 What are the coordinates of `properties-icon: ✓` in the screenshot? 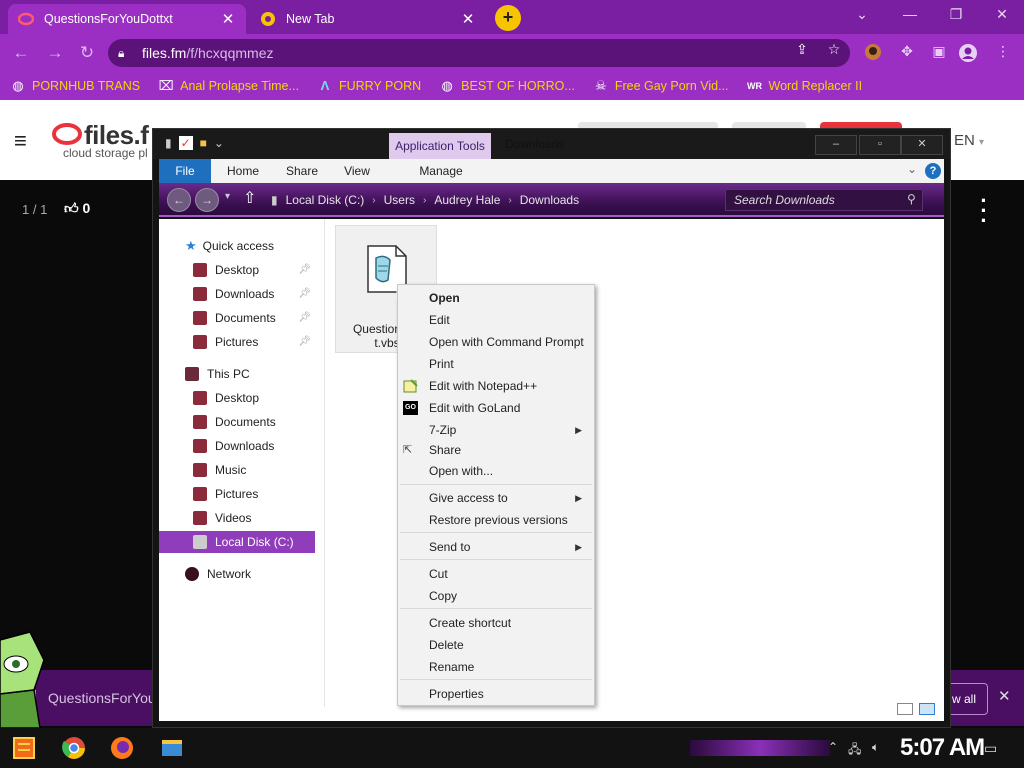 It's located at (185, 143).